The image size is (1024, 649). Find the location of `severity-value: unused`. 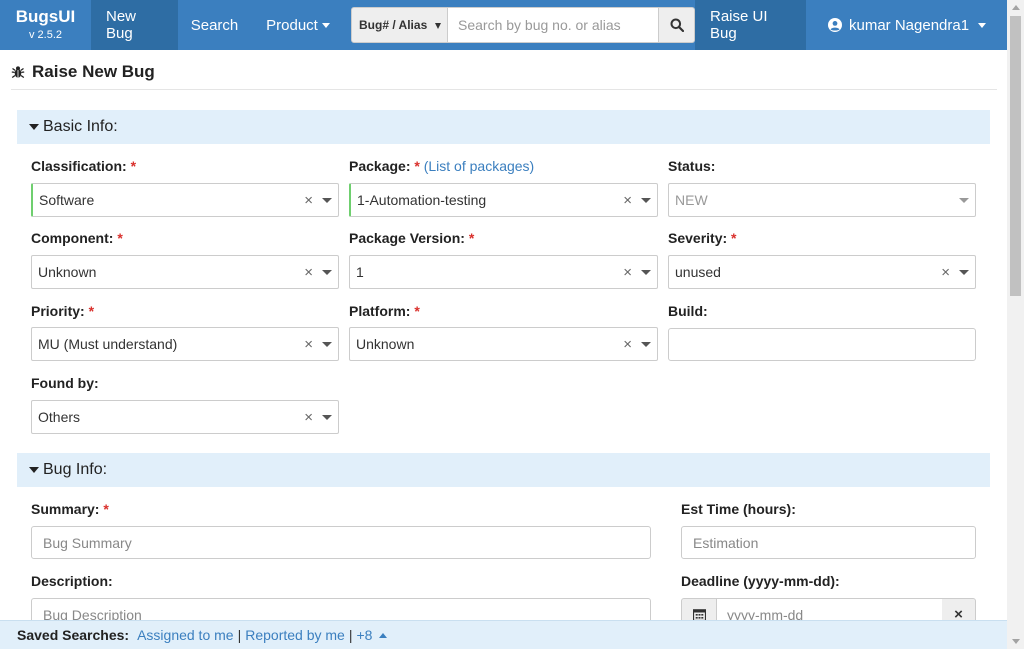

severity-value: unused is located at coordinates (698, 272).